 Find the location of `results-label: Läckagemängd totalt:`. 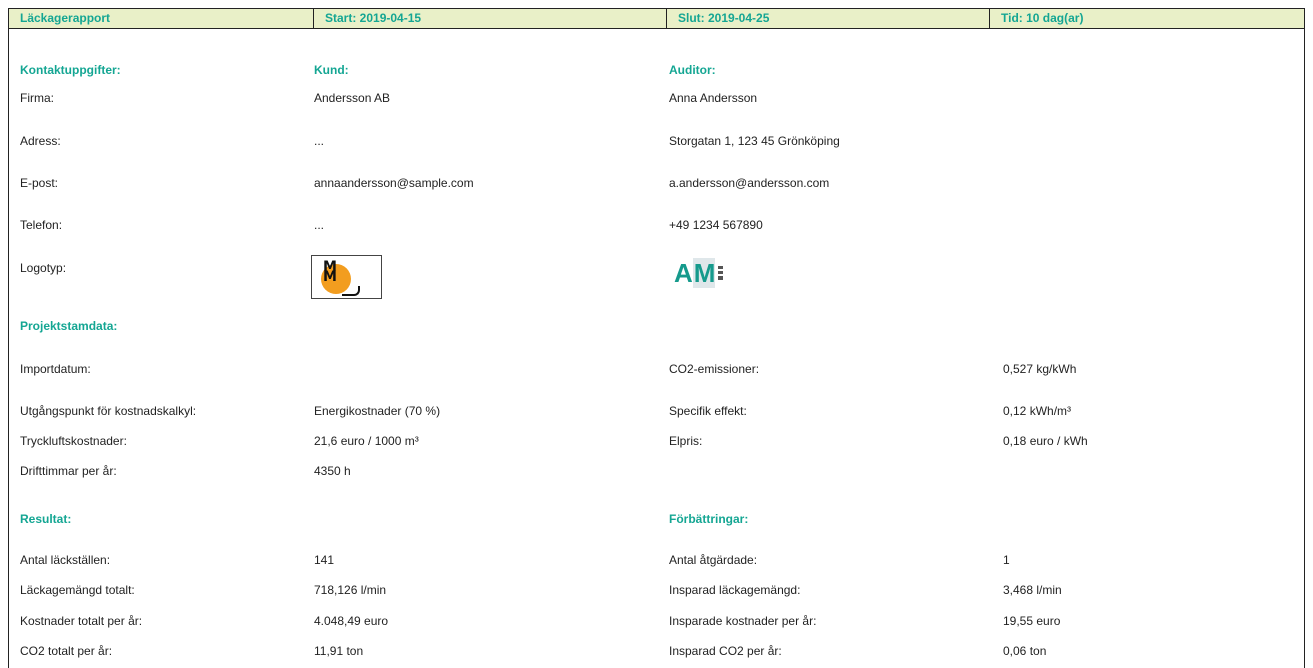

results-label: Läckagemängd totalt: is located at coordinates (77, 590).